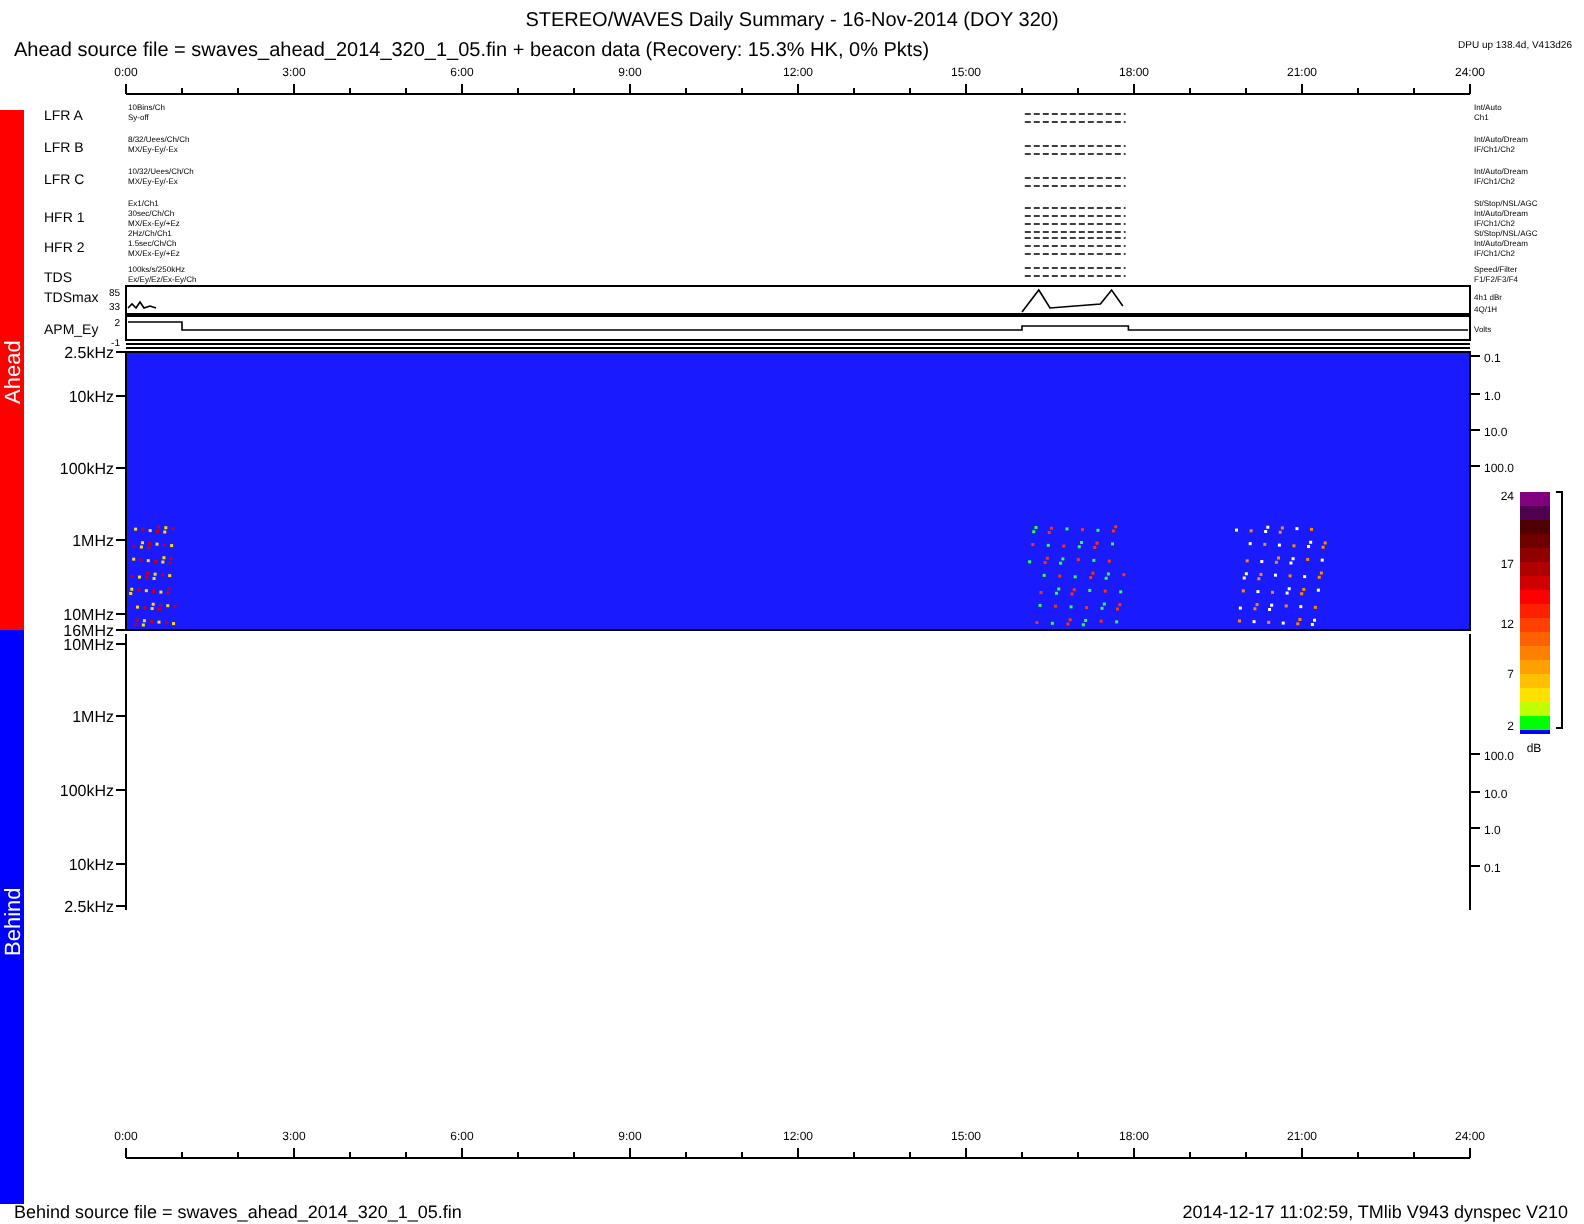 This screenshot has width=1584, height=1224. I want to click on ahead-label: Ahead, so click(14, 372).